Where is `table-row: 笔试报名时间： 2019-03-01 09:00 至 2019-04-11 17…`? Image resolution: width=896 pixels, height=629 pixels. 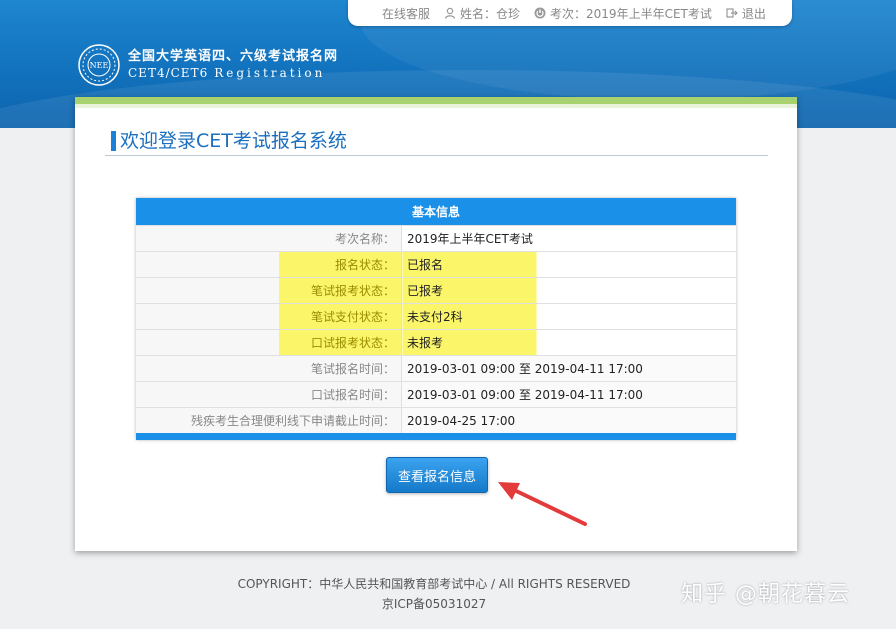 table-row: 笔试报名时间： 2019-03-01 09:00 至 2019-04-11 17… is located at coordinates (436, 368).